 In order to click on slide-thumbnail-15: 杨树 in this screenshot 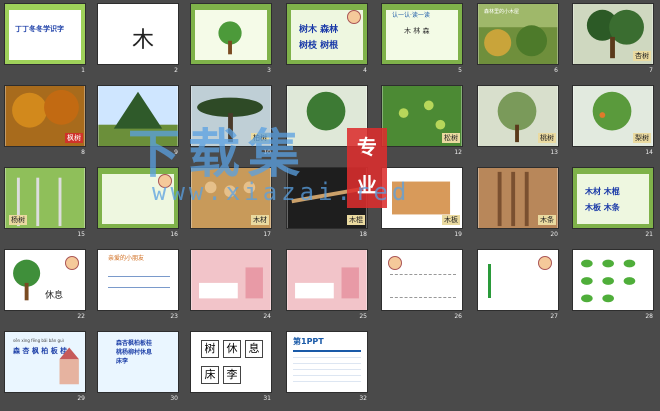, I will do `click(45, 198)`.